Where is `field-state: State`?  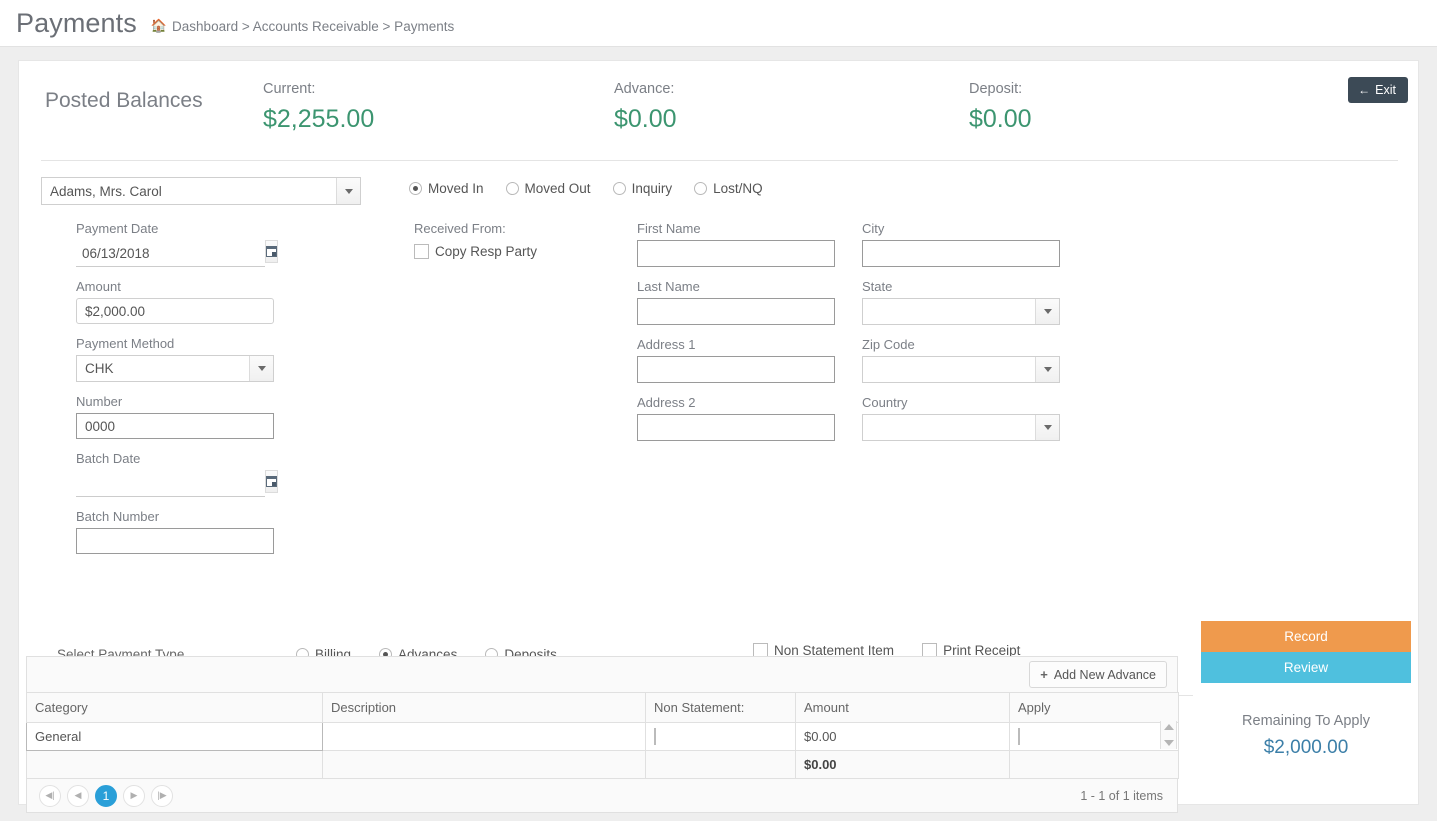
field-state: State is located at coordinates (961, 302).